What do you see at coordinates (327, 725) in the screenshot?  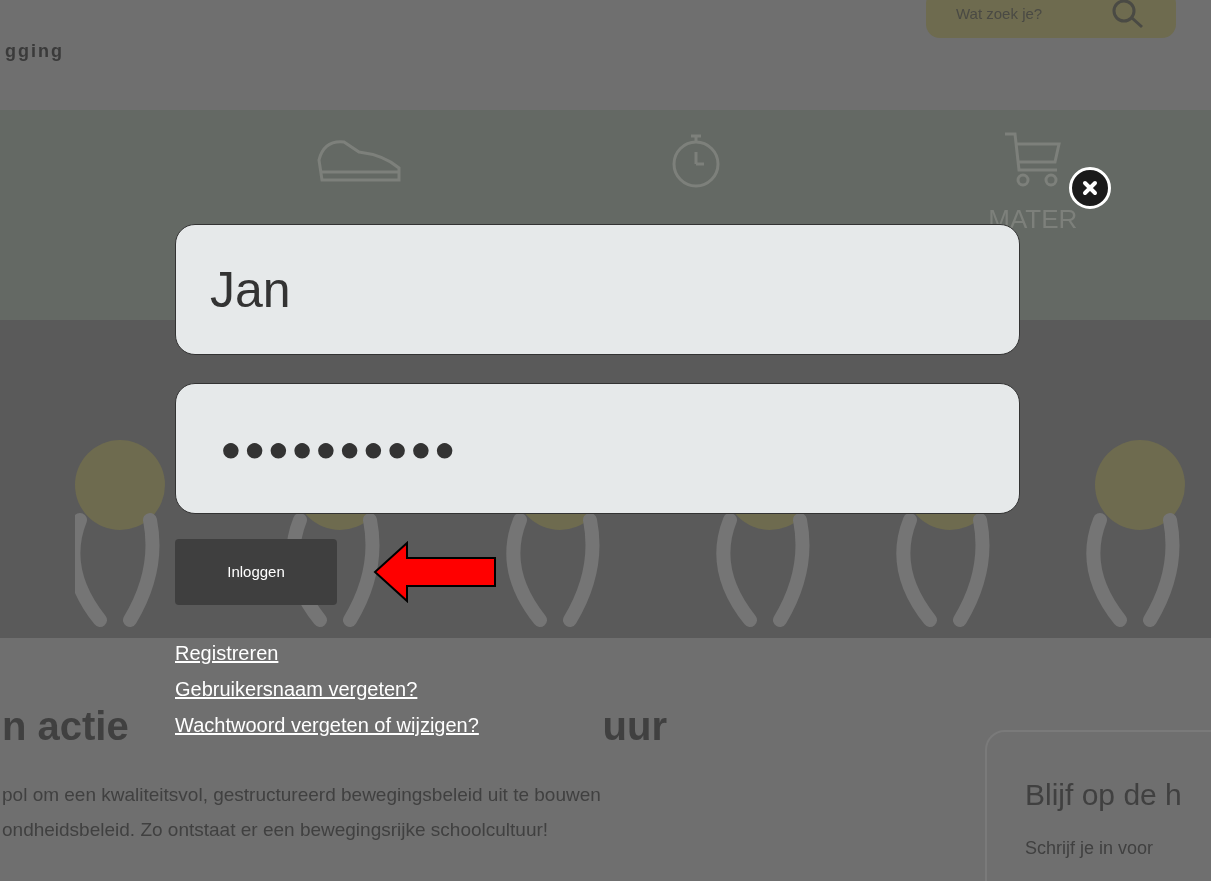 I see `login-link: Wachtwoord vergeten of wijzigen?` at bounding box center [327, 725].